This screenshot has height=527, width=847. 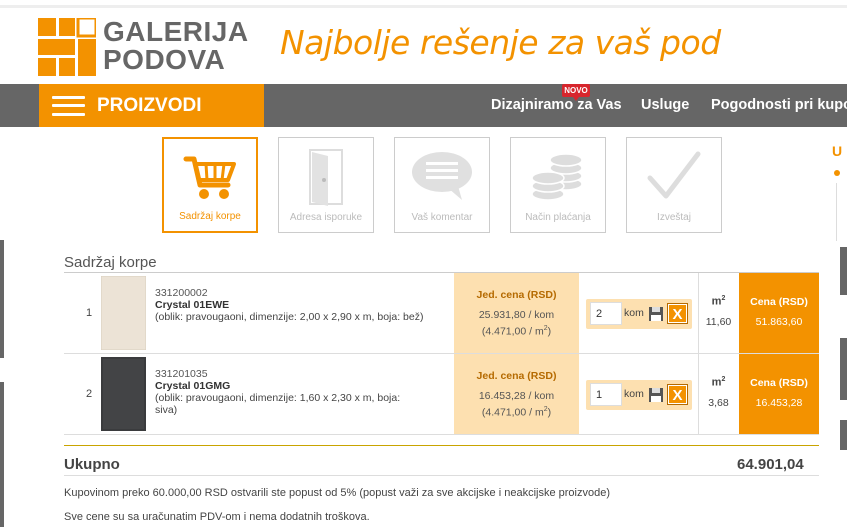 I want to click on products-menu-label: PROIZVODI, so click(x=149, y=105).